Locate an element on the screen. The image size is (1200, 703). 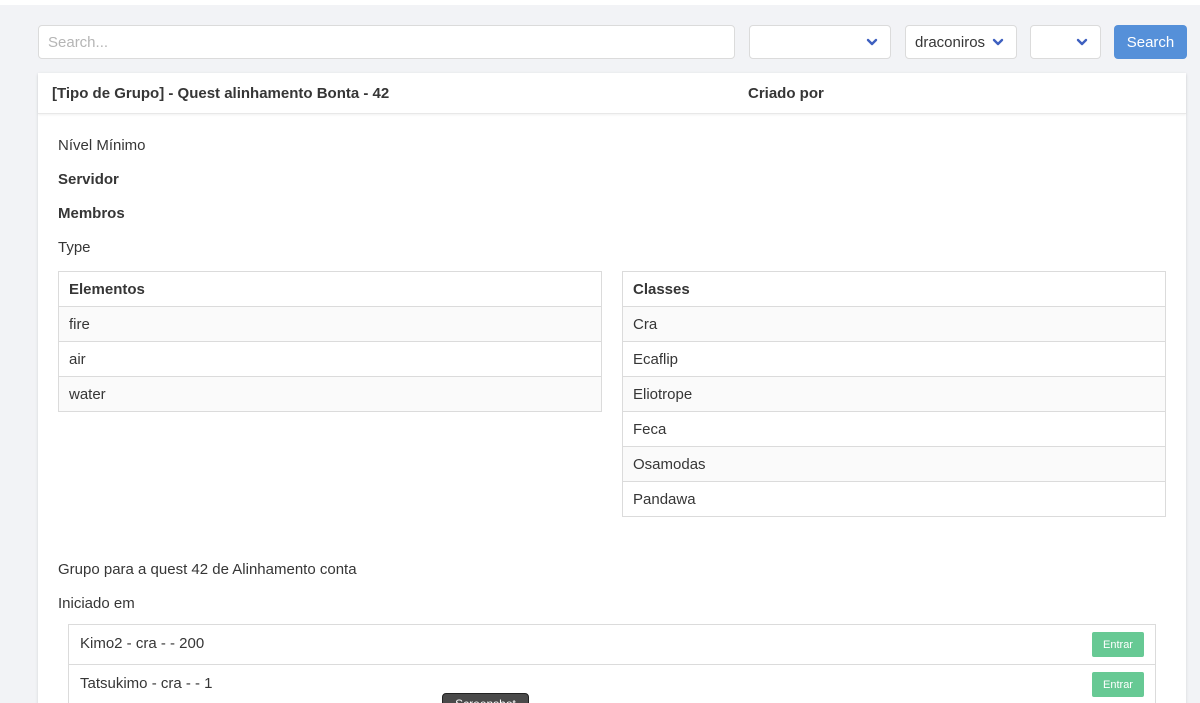
server-label: Servidor is located at coordinates (88, 179).